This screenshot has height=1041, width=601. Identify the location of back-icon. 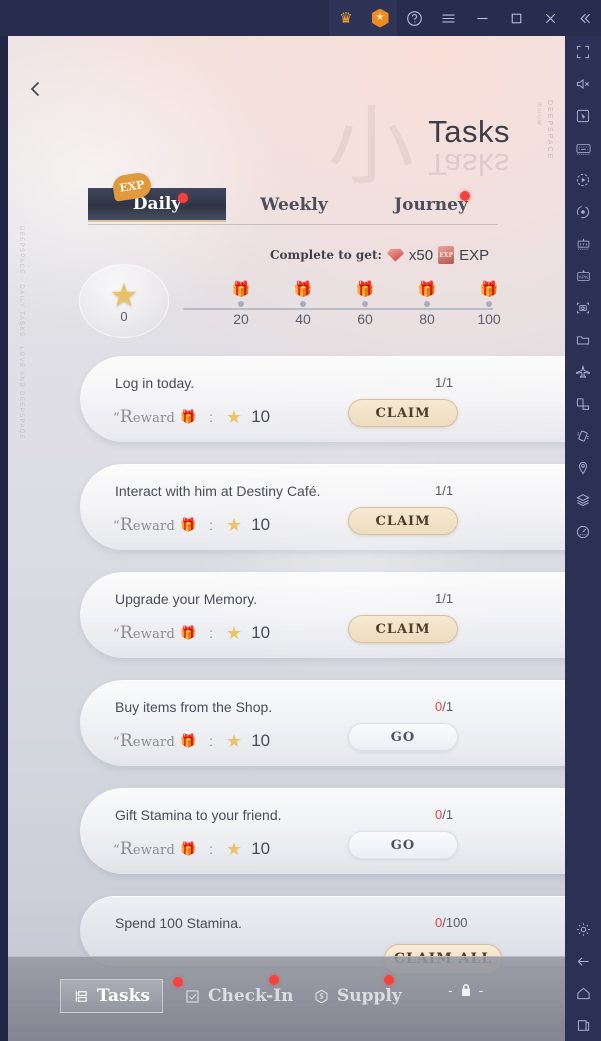
(583, 961).